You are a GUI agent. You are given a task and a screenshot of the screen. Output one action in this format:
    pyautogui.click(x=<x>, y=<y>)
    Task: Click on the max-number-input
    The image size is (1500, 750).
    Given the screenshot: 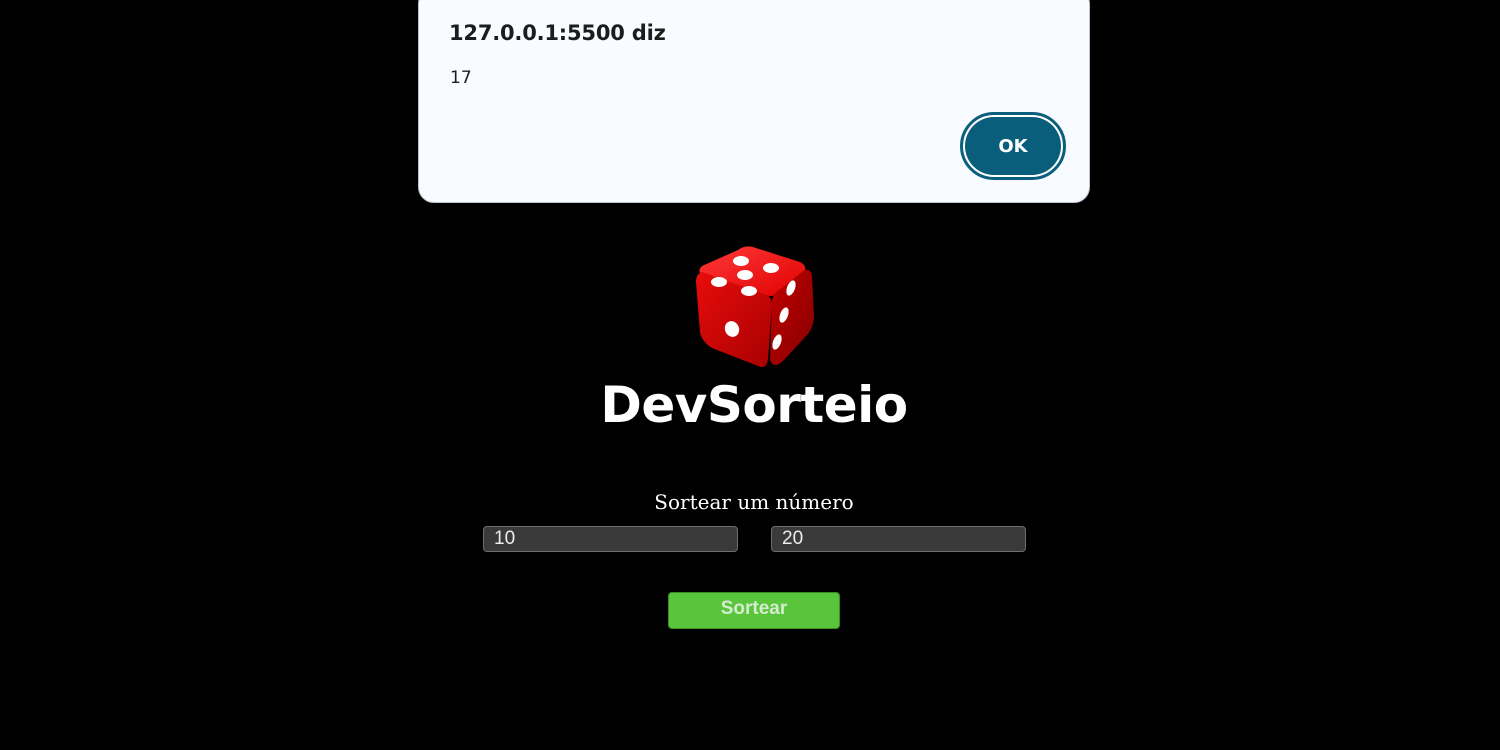 What is the action you would take?
    pyautogui.click(x=898, y=539)
    